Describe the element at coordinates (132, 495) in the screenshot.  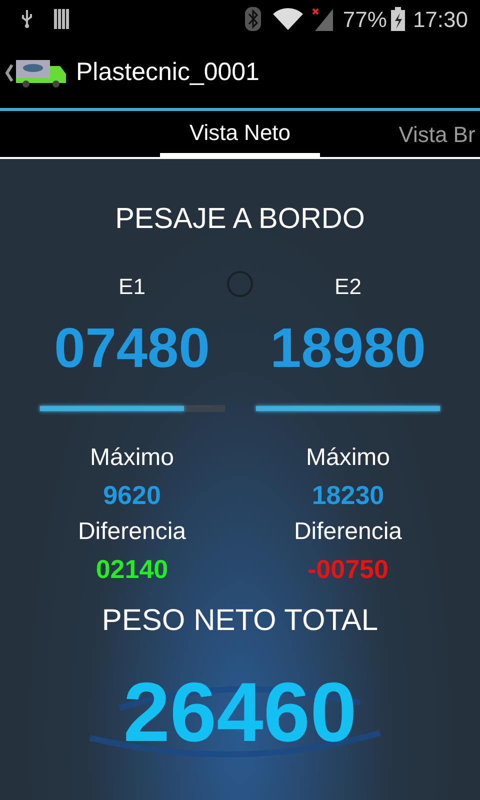
I see `max-value: 9620` at that location.